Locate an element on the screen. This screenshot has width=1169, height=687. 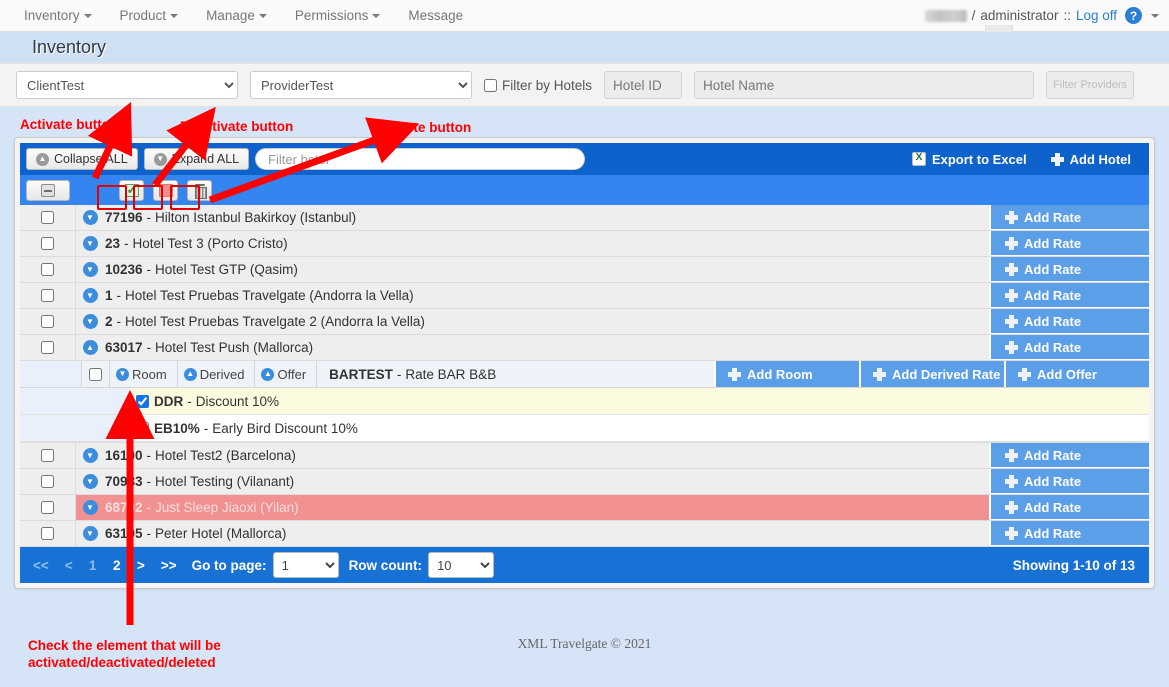
add-hotel-button: Add Hotel is located at coordinates (1091, 159).